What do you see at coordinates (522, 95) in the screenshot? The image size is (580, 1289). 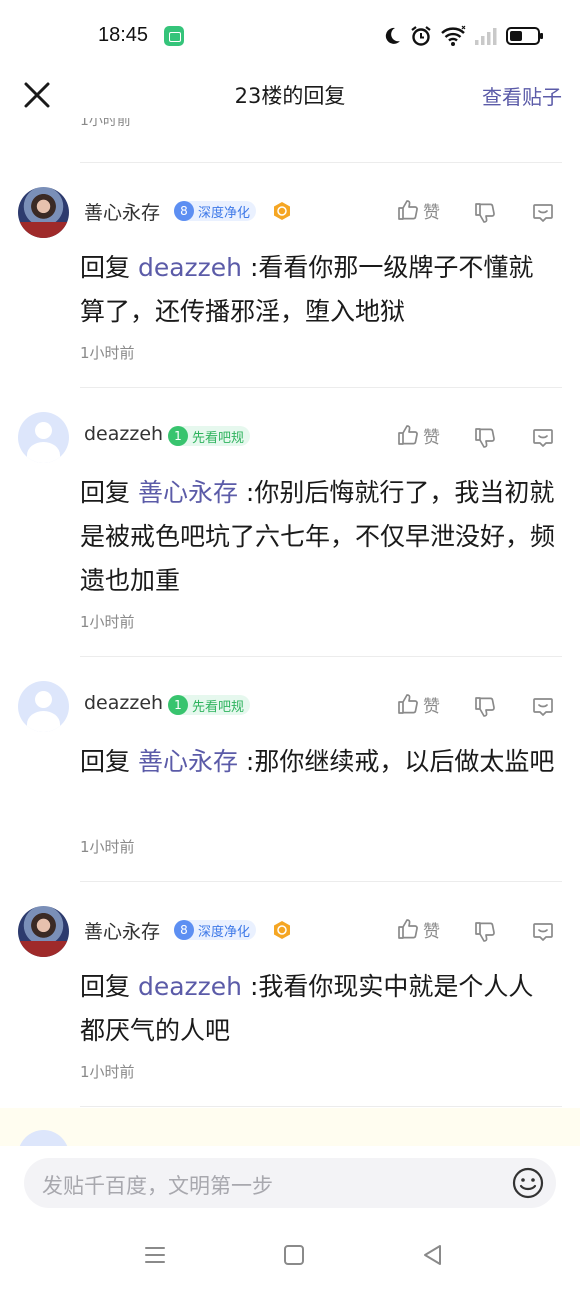 I see `view-post-link: 查看贴子` at bounding box center [522, 95].